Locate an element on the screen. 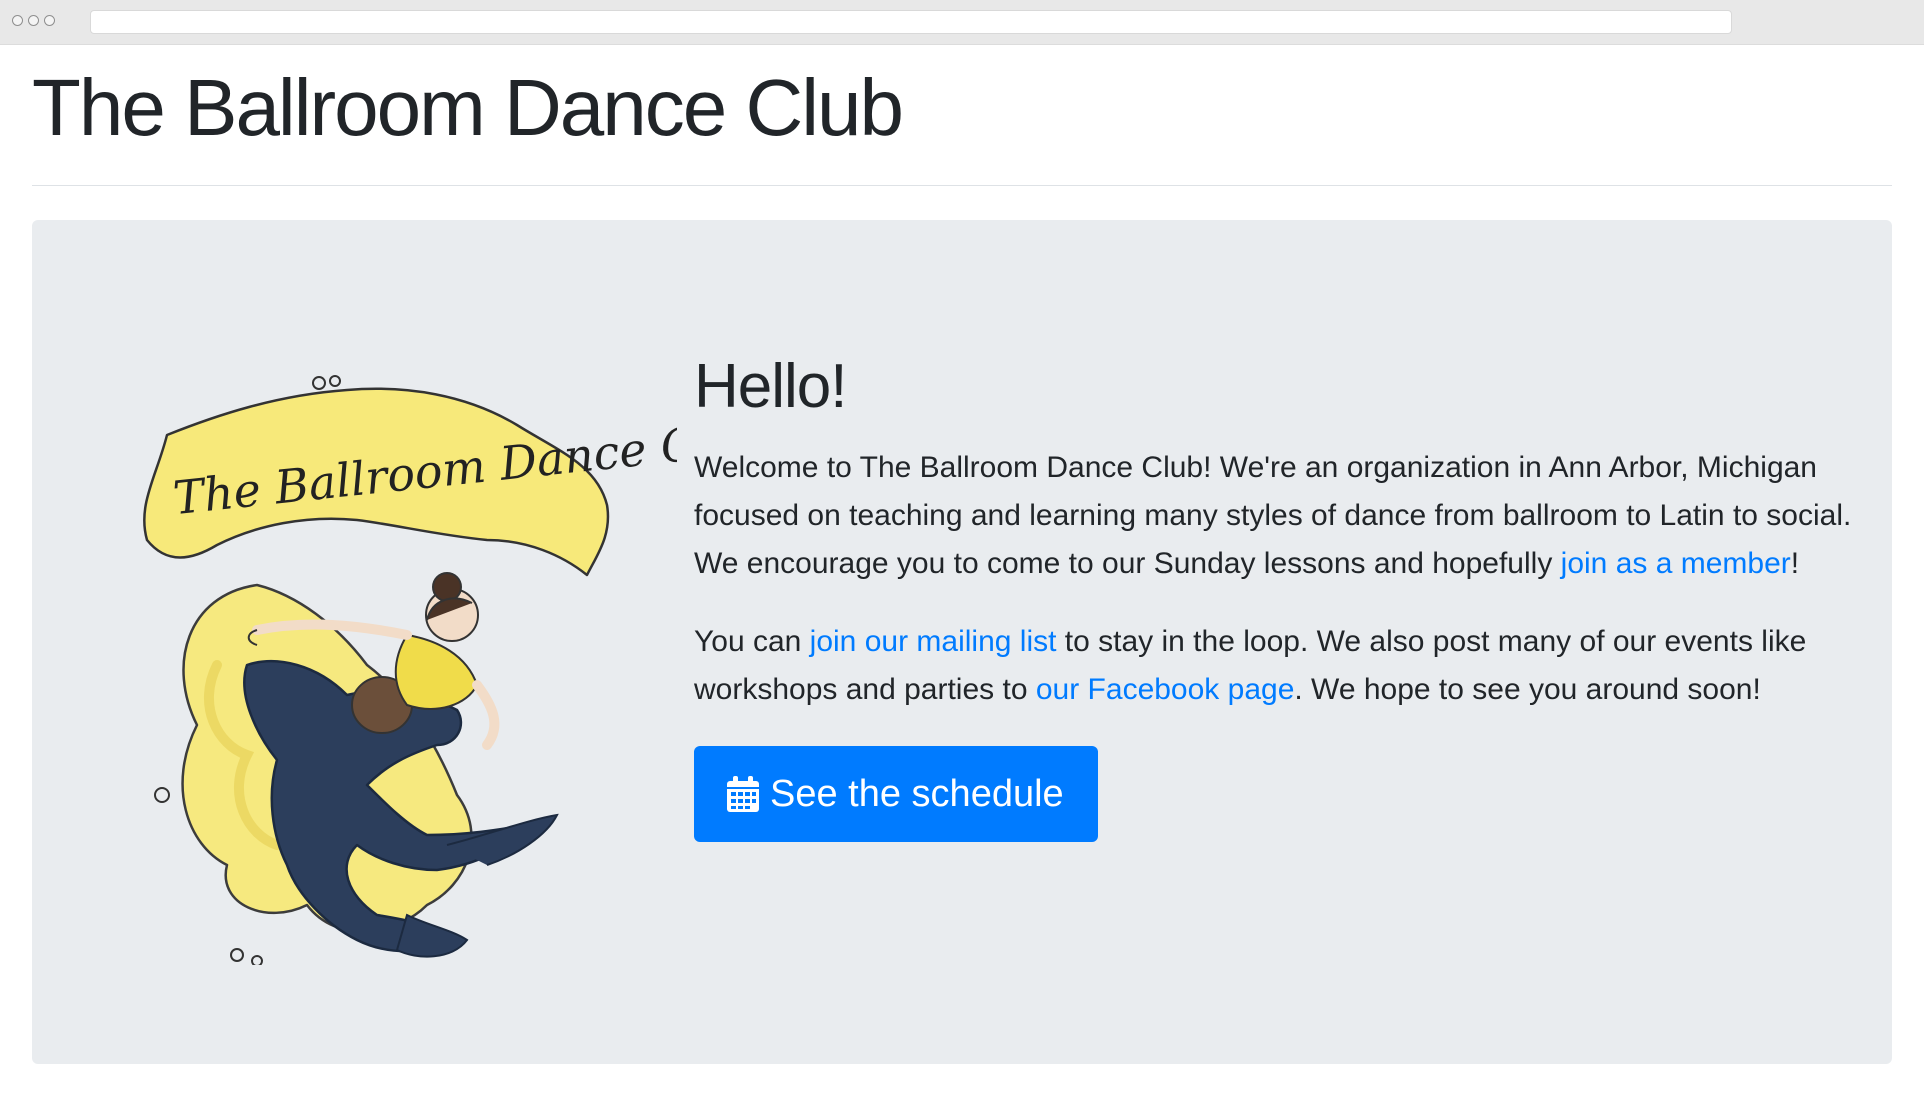 This screenshot has height=1104, width=1924. join-member-link: join as a member is located at coordinates (1676, 563).